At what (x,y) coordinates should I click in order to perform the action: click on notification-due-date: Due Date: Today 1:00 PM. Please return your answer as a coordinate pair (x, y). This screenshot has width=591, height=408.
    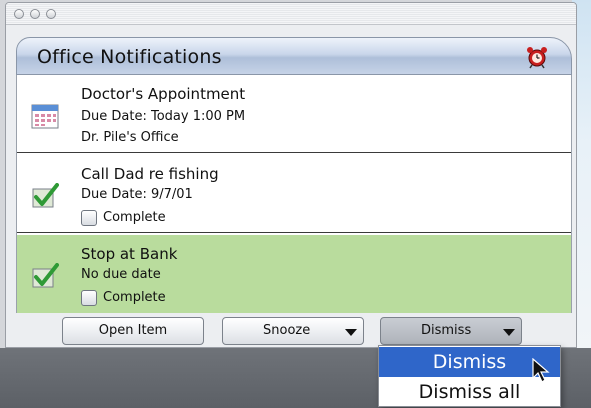
    Looking at the image, I should click on (163, 116).